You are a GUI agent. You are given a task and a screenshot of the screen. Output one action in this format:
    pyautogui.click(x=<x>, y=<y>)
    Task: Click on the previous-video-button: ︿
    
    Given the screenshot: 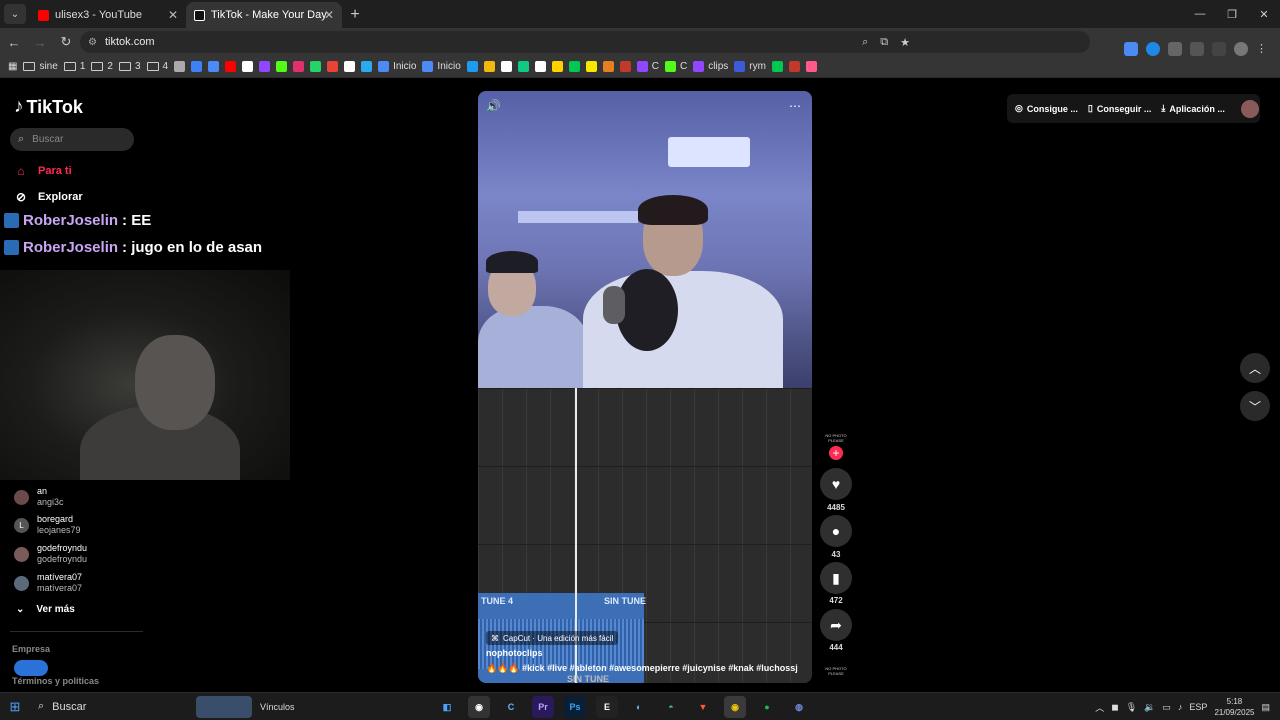 What is the action you would take?
    pyautogui.click(x=1255, y=368)
    